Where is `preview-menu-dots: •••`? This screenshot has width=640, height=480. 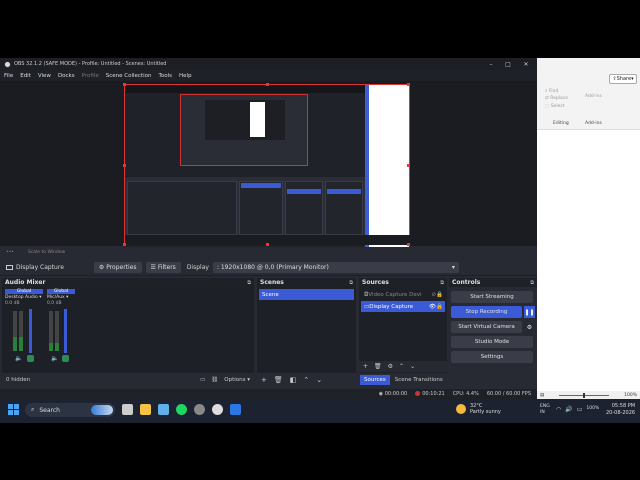
preview-menu-dots: ••• is located at coordinates (10, 252).